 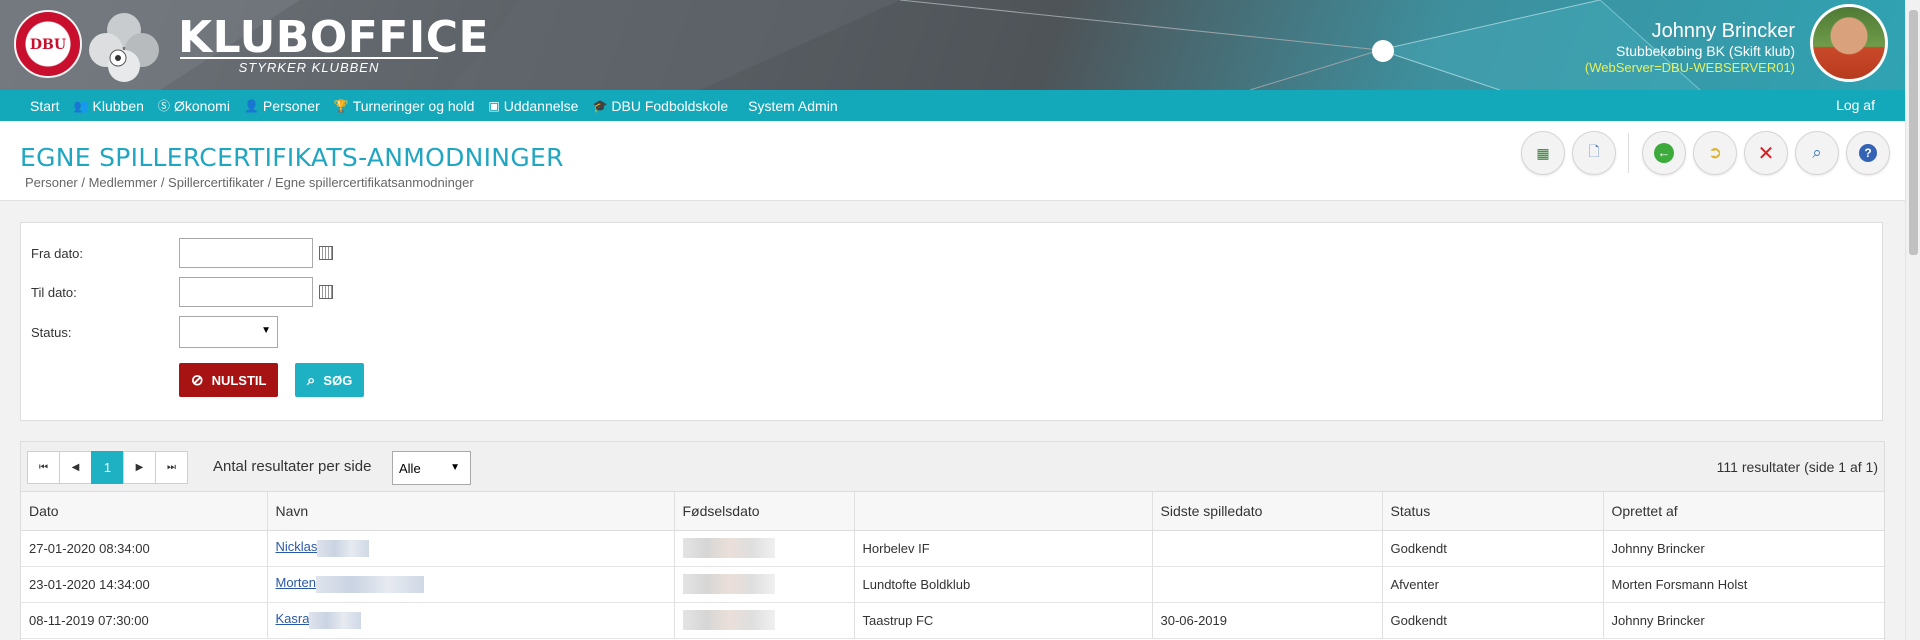 I want to click on nav-item-uddannelse: ▣ Uddannelse, so click(x=533, y=106).